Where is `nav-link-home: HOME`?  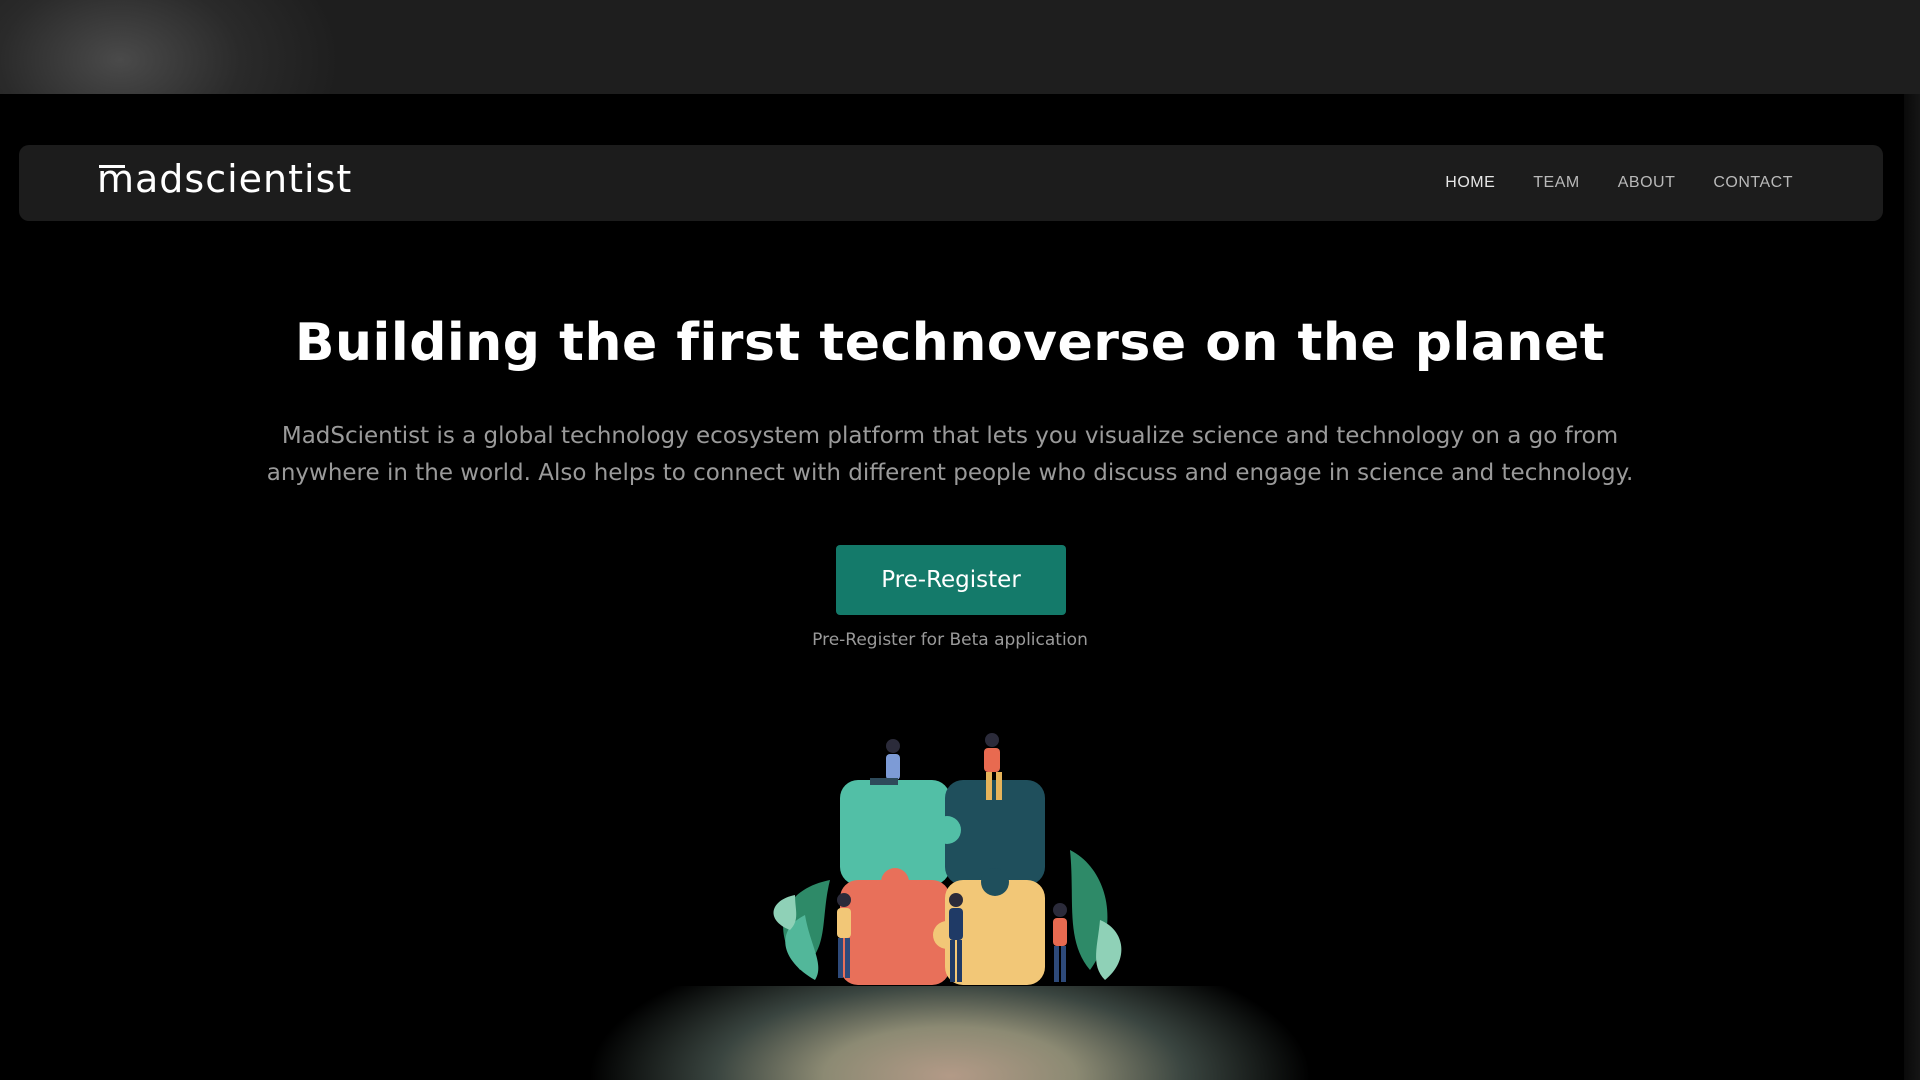 nav-link-home: HOME is located at coordinates (1470, 183).